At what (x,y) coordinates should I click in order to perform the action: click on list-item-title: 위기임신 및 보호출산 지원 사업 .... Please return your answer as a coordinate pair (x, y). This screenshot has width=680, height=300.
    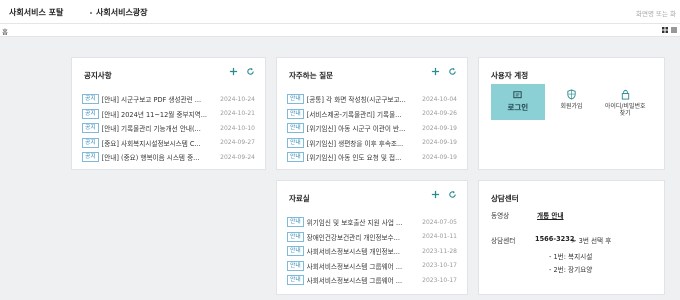
    Looking at the image, I should click on (354, 223).